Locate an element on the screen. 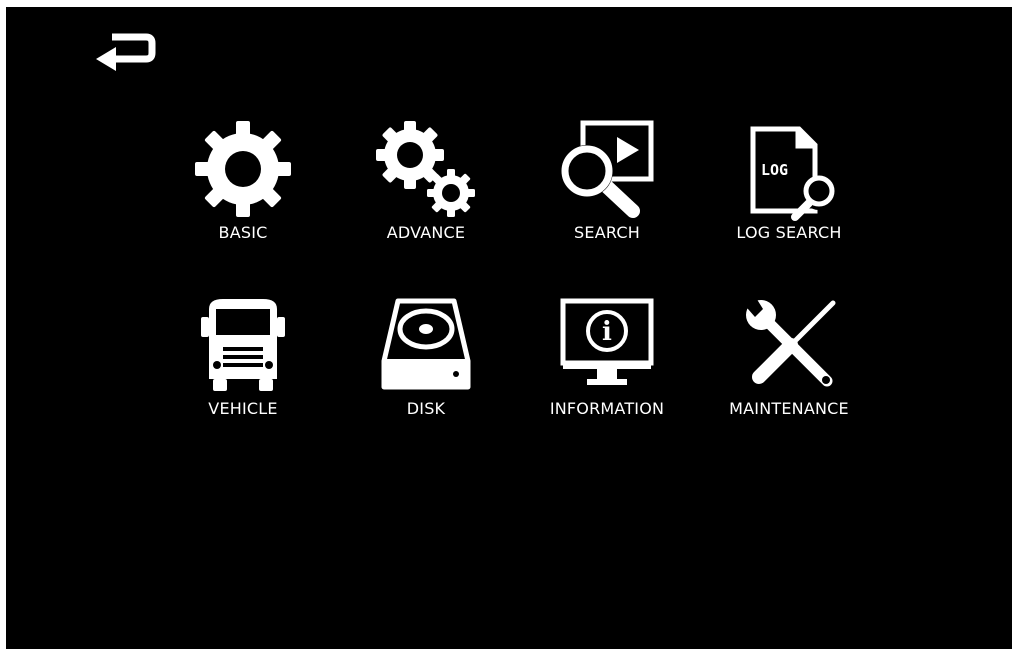 Image resolution: width=1017 pixels, height=654 pixels. menu-item-label: INFORMATION is located at coordinates (607, 408).